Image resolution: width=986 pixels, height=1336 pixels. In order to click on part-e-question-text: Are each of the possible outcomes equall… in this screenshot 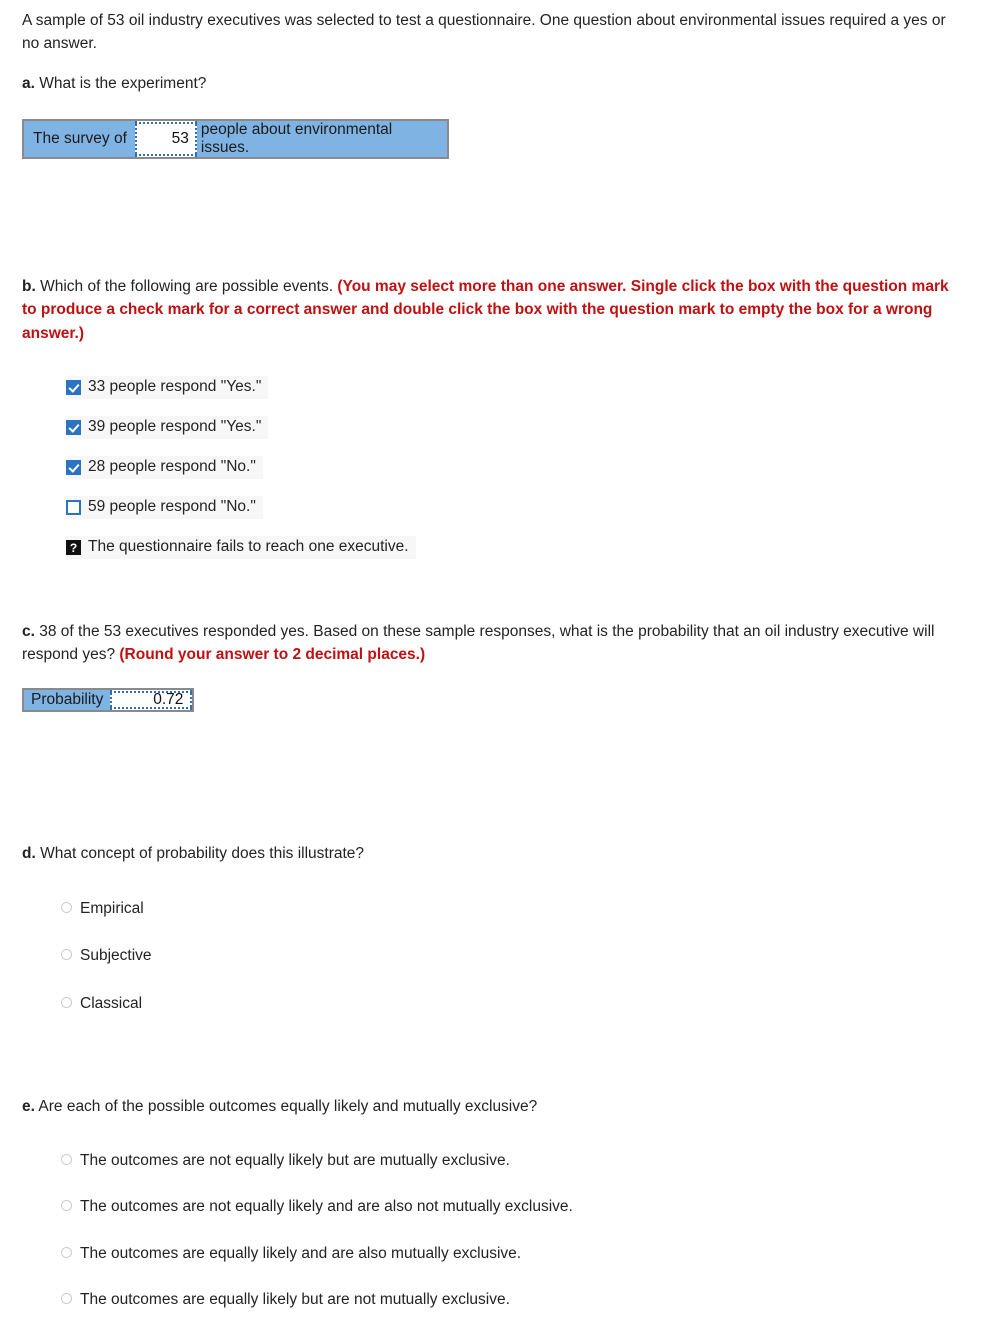, I will do `click(288, 1106)`.